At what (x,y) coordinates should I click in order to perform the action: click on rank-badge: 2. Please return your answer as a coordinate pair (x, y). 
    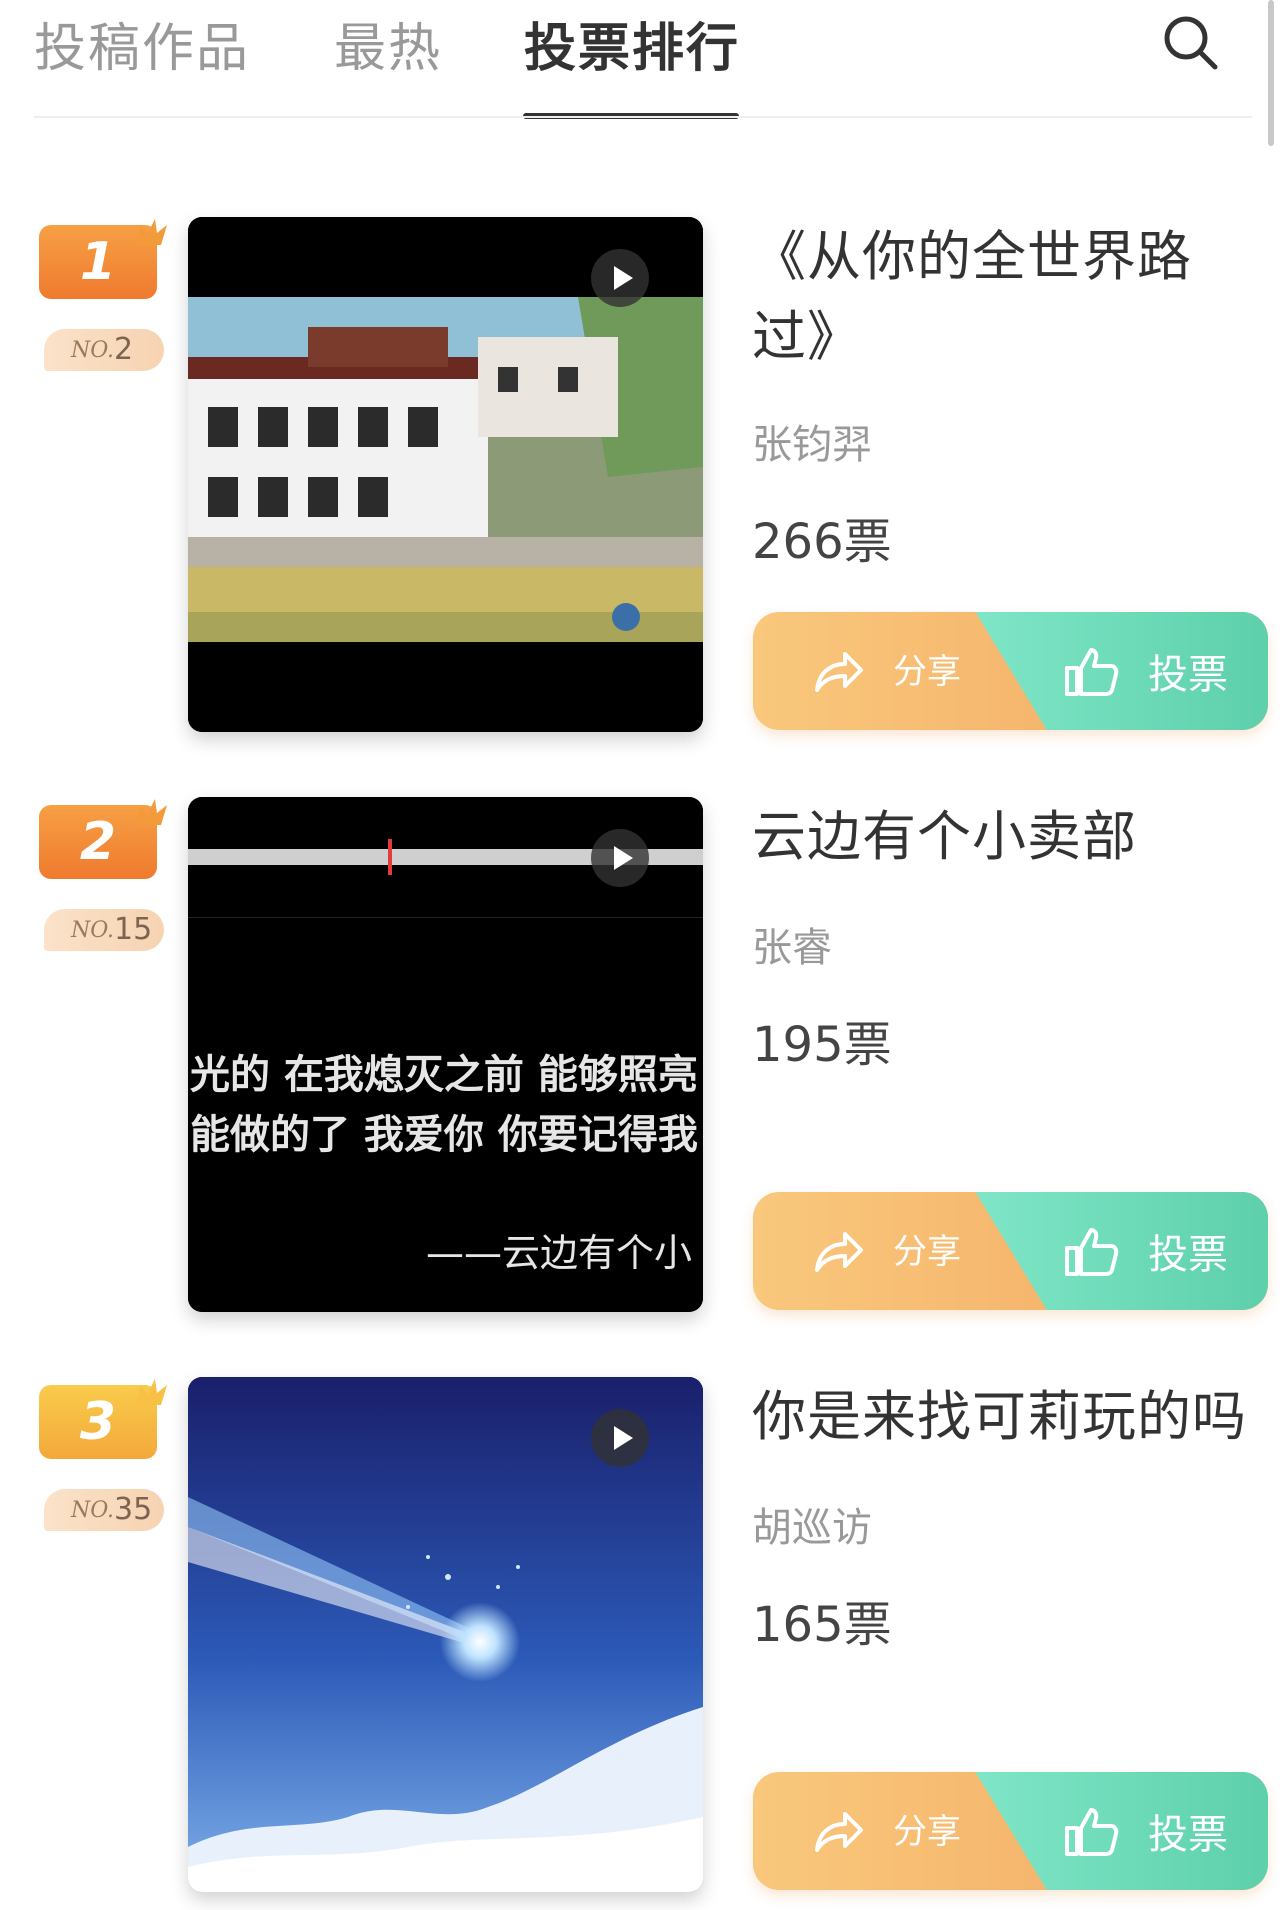
    Looking at the image, I should click on (103, 839).